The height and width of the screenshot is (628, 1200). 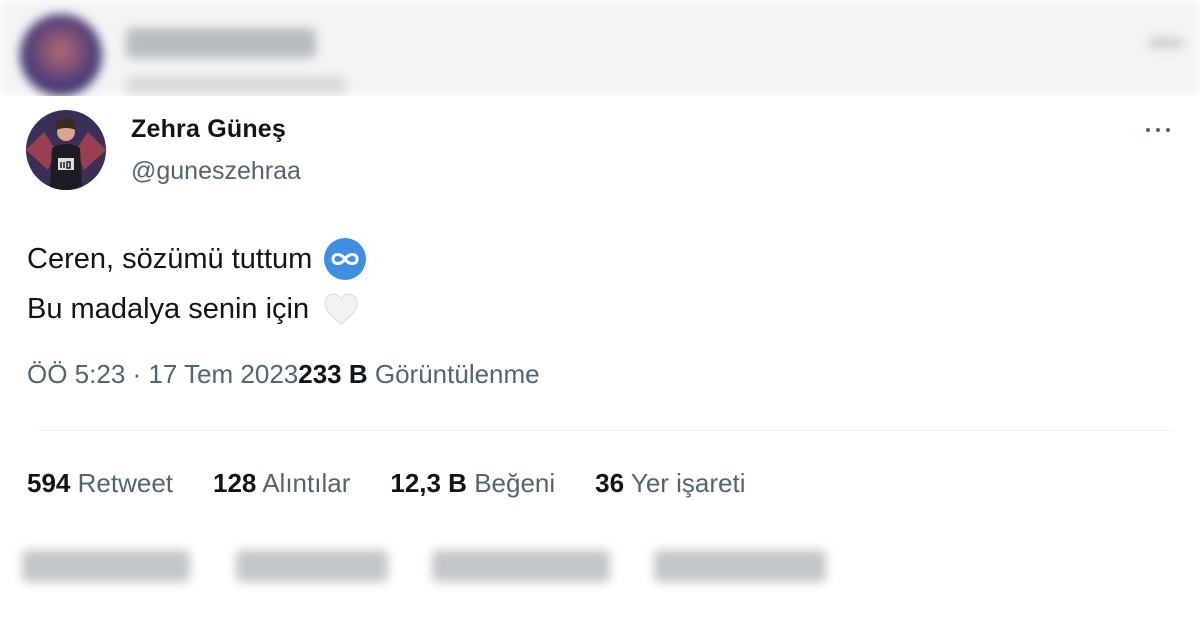 I want to click on avatar, so click(x=66, y=150).